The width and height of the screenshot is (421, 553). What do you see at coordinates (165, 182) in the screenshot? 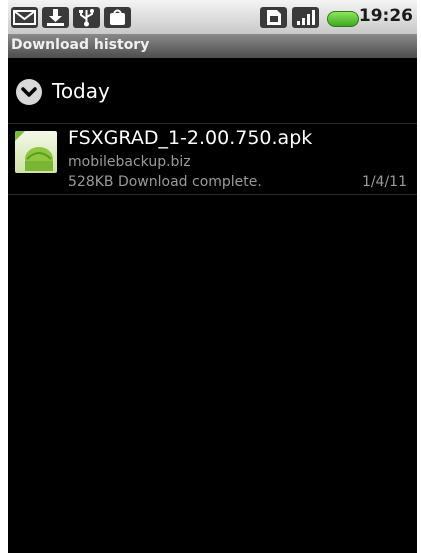
I see `download-status: 528KB Download complete.` at bounding box center [165, 182].